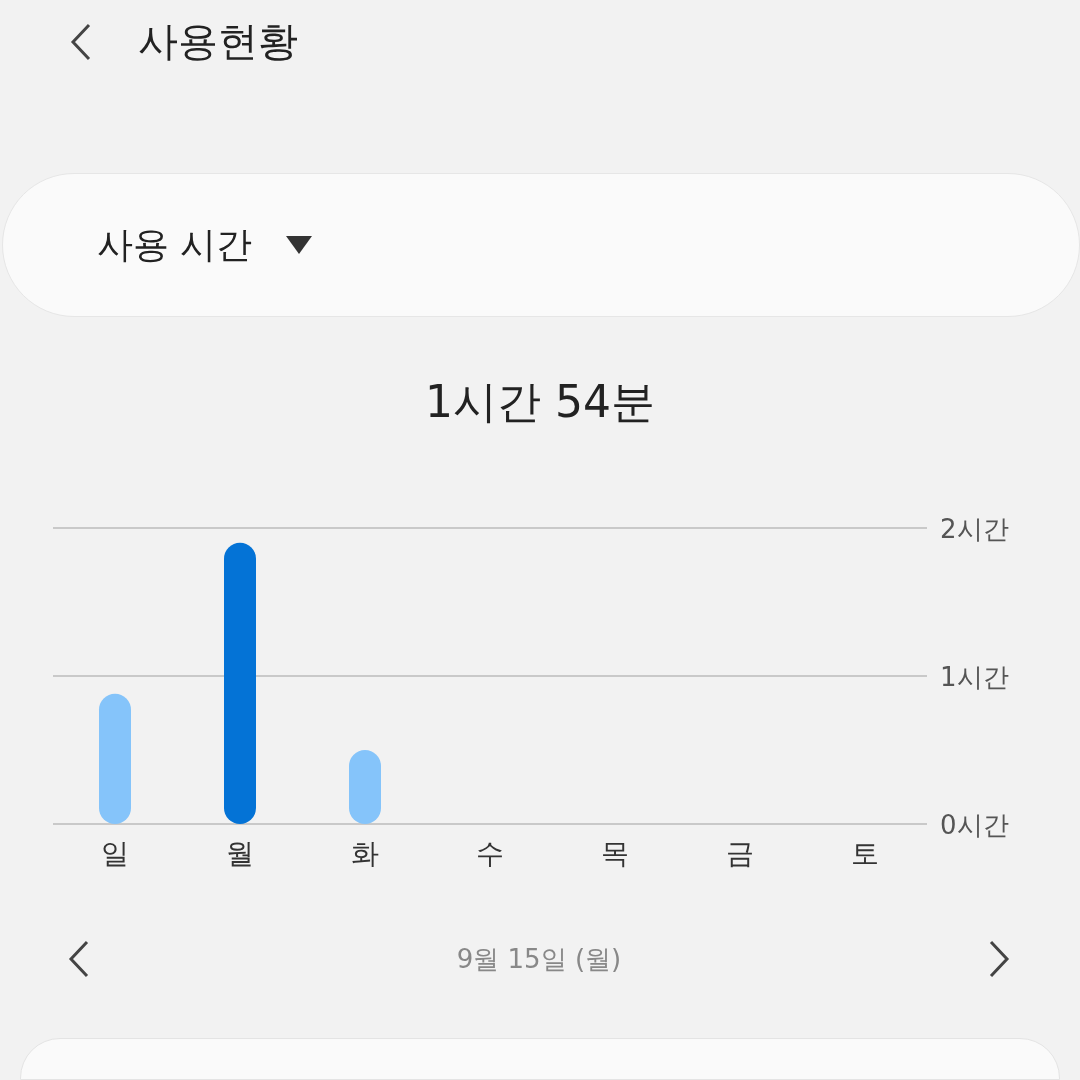  I want to click on back-button, so click(81, 41).